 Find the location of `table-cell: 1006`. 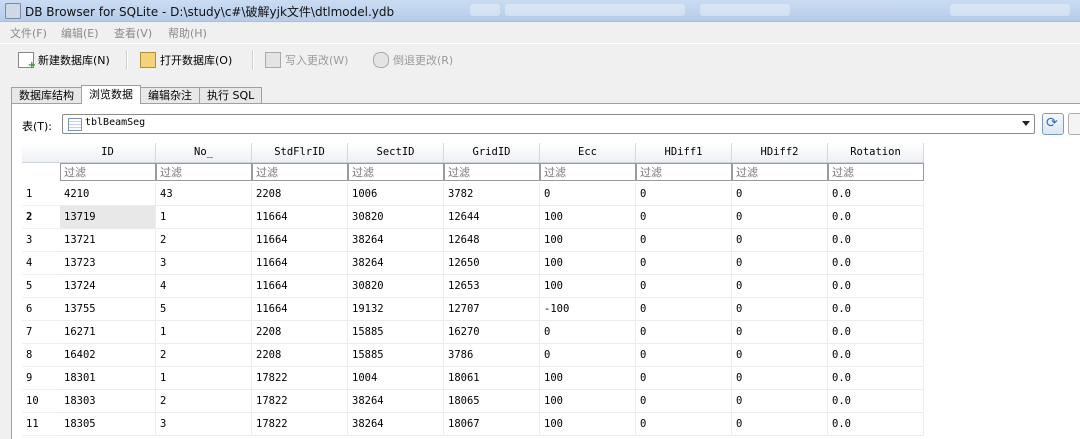

table-cell: 1006 is located at coordinates (396, 194).